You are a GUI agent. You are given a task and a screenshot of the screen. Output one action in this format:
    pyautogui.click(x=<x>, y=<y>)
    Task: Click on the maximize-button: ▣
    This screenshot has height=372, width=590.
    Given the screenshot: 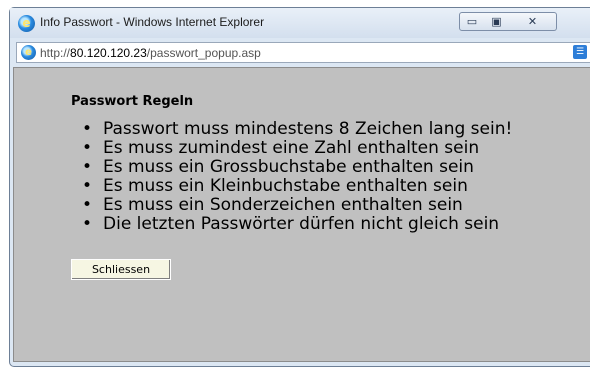 What is the action you would take?
    pyautogui.click(x=497, y=21)
    